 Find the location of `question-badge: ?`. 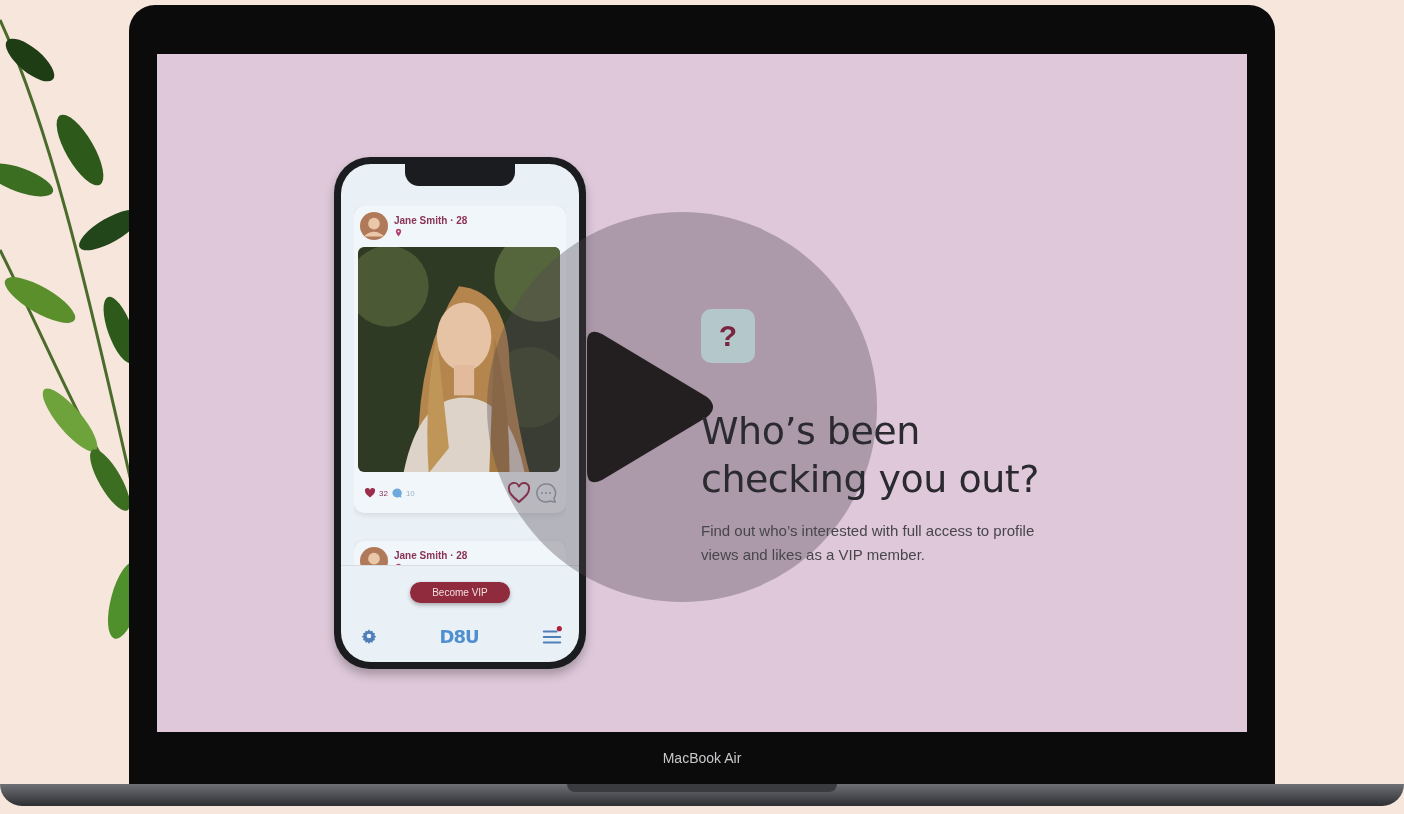

question-badge: ? is located at coordinates (728, 336).